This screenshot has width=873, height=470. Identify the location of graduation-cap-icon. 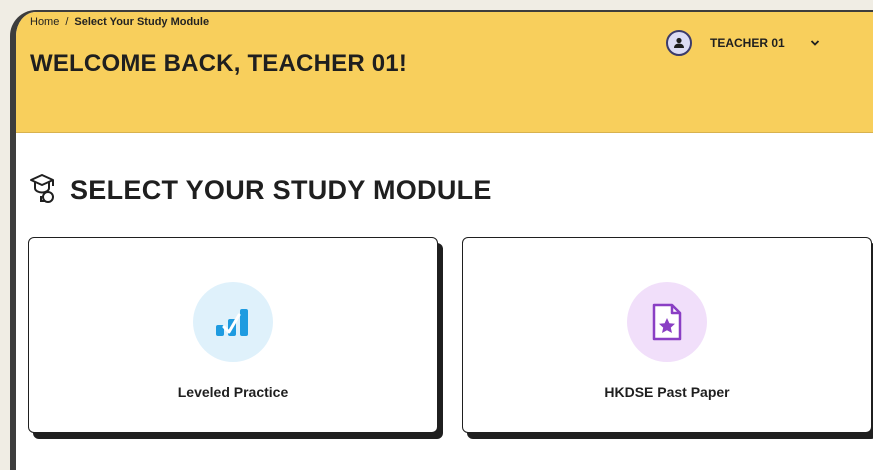
(43, 190).